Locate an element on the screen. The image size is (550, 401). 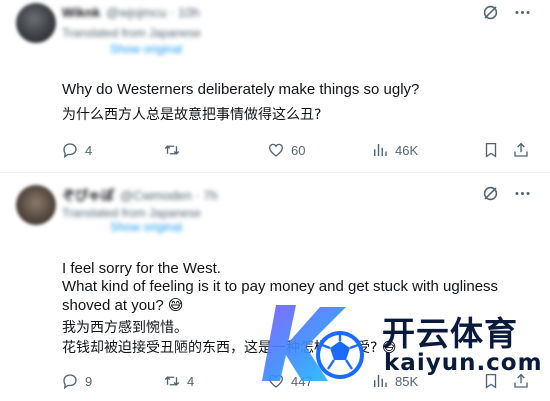
reply-button: 4 is located at coordinates (76, 150).